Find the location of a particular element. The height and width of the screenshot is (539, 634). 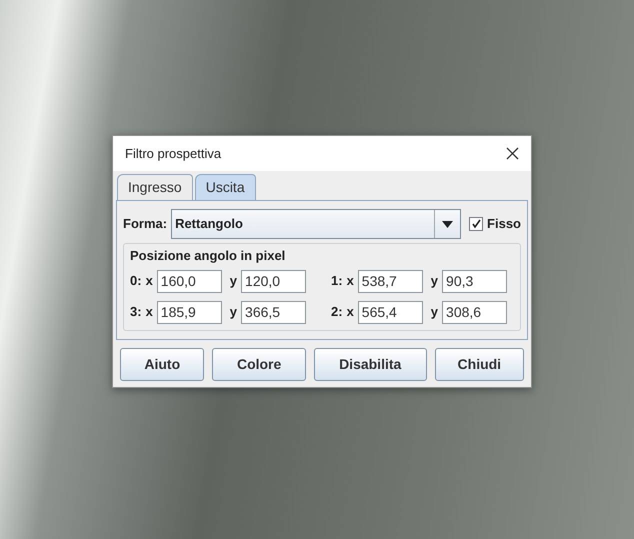

y-input-field: 90,3 is located at coordinates (475, 281).